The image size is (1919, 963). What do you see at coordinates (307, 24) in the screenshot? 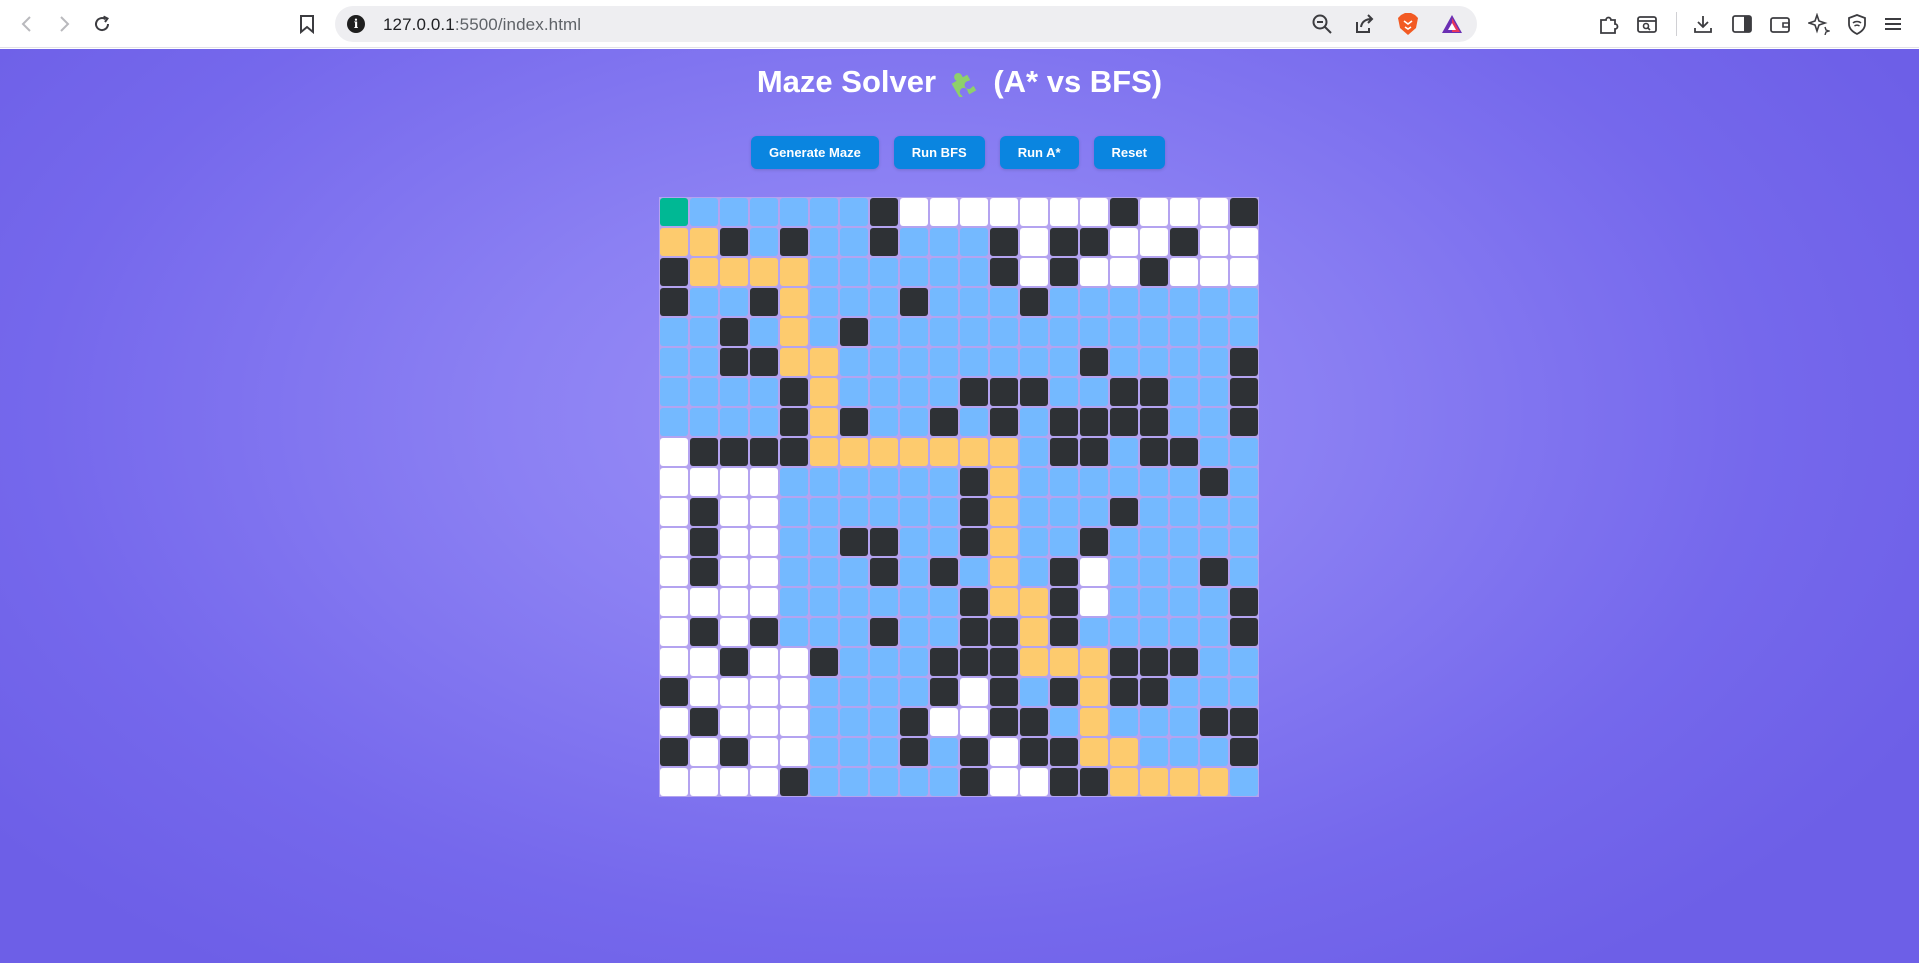
I see `bookmark-button` at bounding box center [307, 24].